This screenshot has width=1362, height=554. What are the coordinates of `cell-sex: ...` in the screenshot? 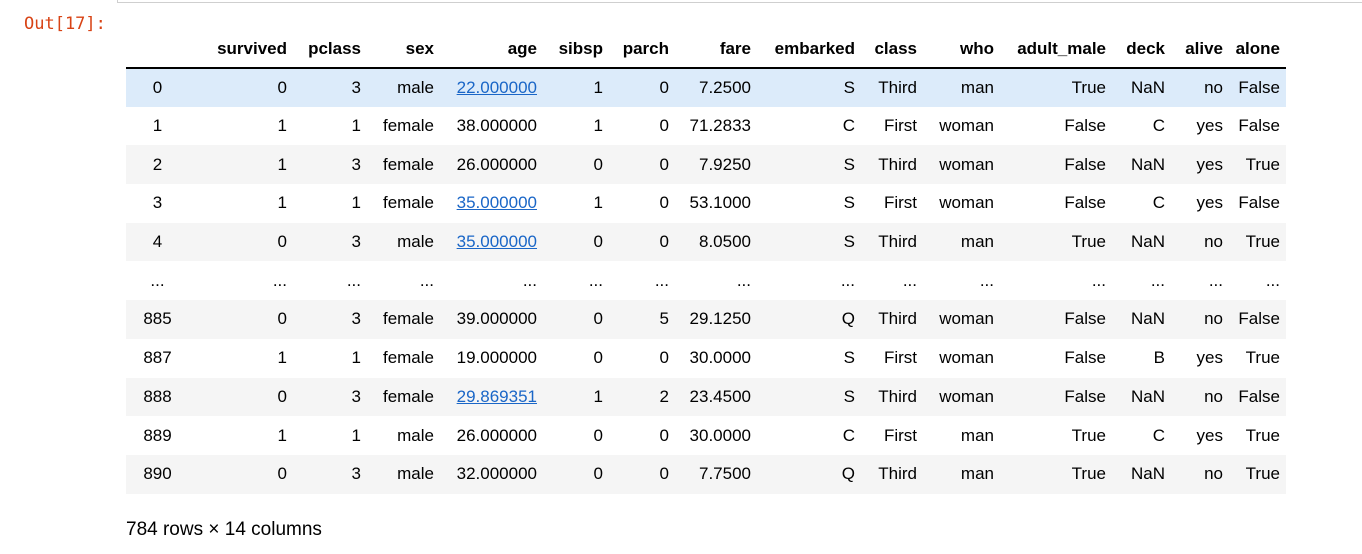 It's located at (426, 280).